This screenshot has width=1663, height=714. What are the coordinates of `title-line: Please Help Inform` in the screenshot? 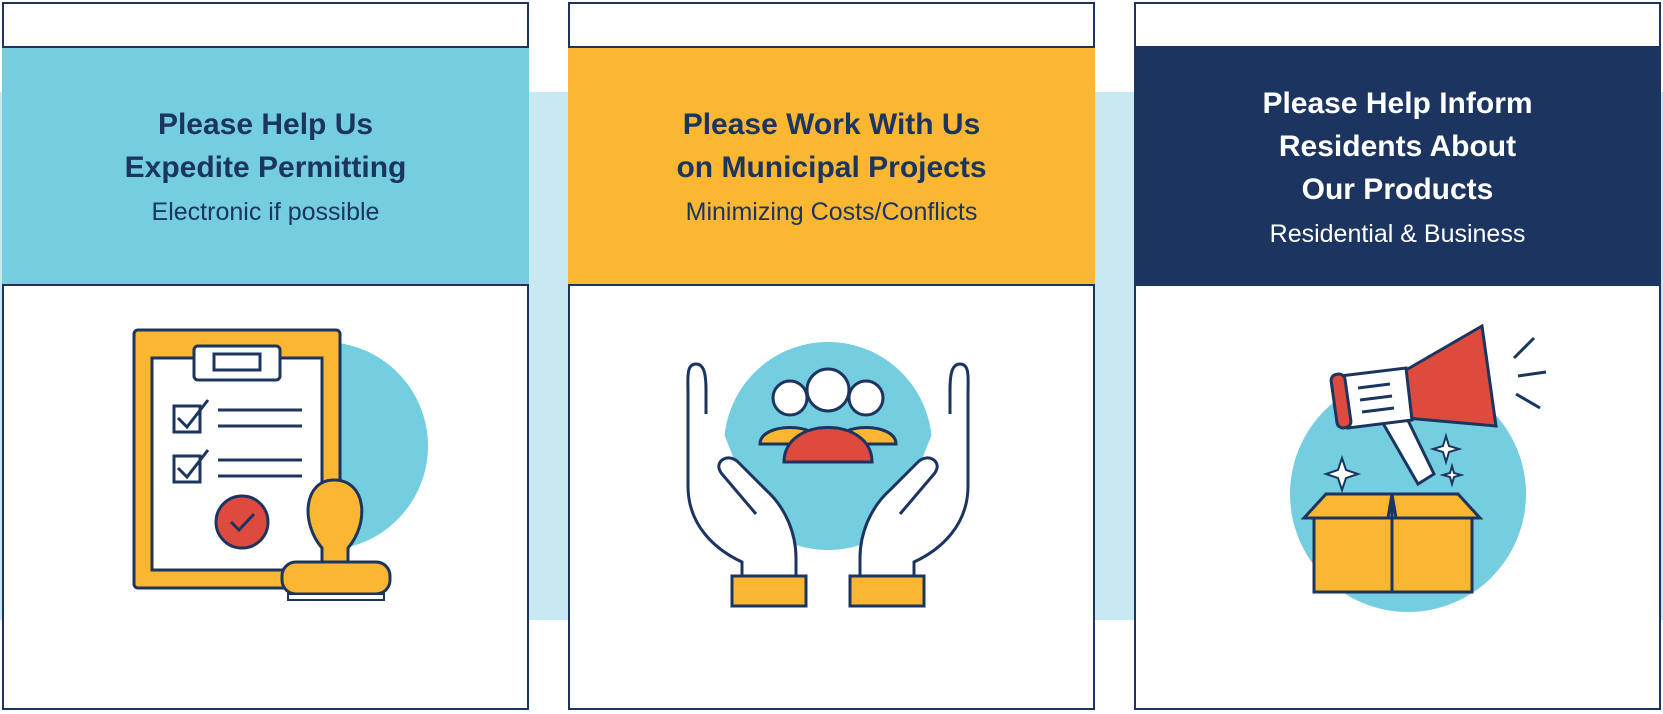 It's located at (1397, 103).